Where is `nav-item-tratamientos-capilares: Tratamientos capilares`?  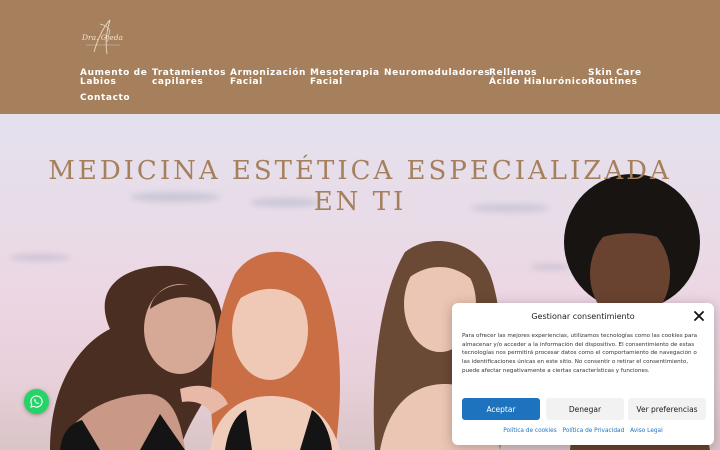
nav-item-tratamientos-capilares: Tratamientos capilares is located at coordinates (189, 78).